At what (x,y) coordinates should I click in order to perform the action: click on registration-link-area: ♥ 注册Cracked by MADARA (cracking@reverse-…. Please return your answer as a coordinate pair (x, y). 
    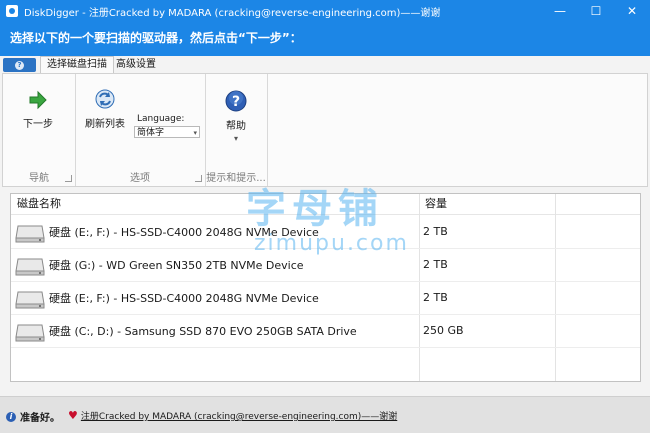
    Looking at the image, I should click on (232, 415).